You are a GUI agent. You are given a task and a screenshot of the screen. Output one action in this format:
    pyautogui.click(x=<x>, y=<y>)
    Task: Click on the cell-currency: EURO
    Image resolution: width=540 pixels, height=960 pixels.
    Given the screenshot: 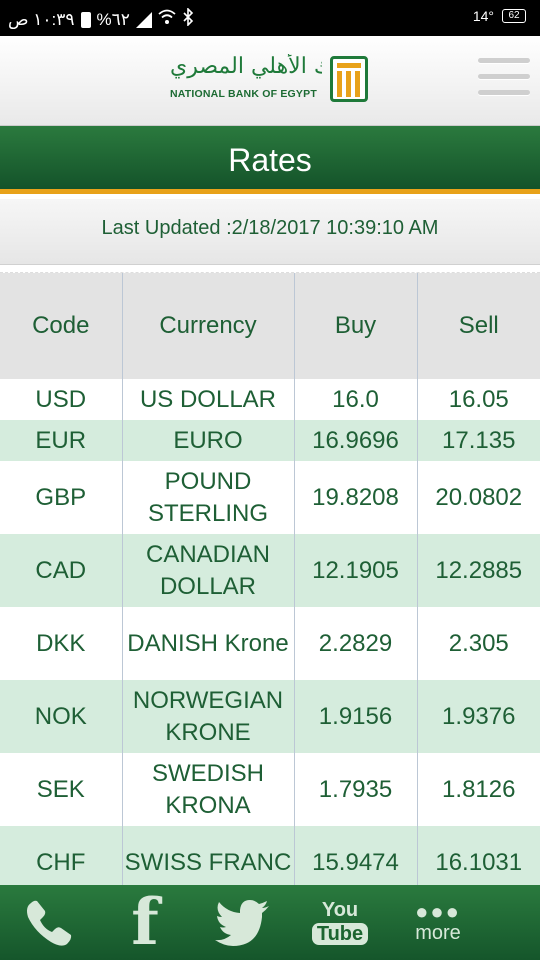 What is the action you would take?
    pyautogui.click(x=208, y=440)
    